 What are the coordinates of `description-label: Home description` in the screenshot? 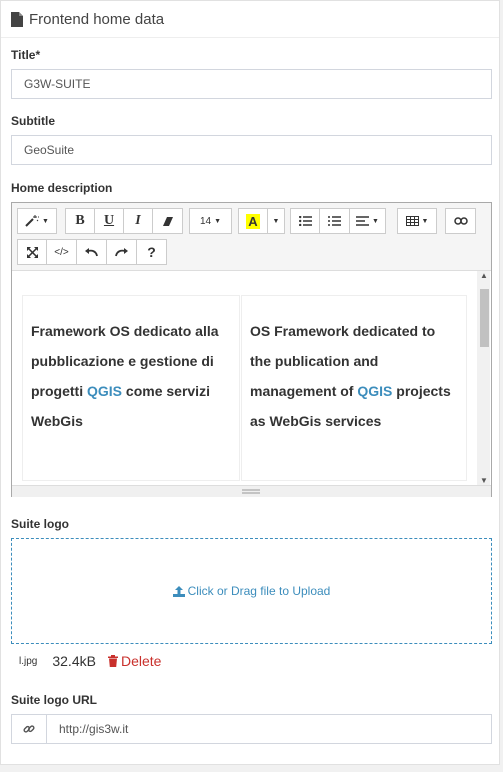 It's located at (62, 188).